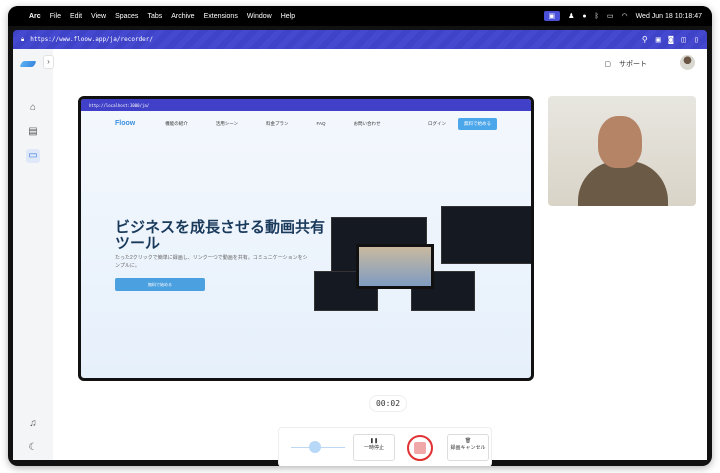 The width and height of the screenshot is (720, 473). What do you see at coordinates (76, 16) in the screenshot?
I see `menu-edit: Edit` at bounding box center [76, 16].